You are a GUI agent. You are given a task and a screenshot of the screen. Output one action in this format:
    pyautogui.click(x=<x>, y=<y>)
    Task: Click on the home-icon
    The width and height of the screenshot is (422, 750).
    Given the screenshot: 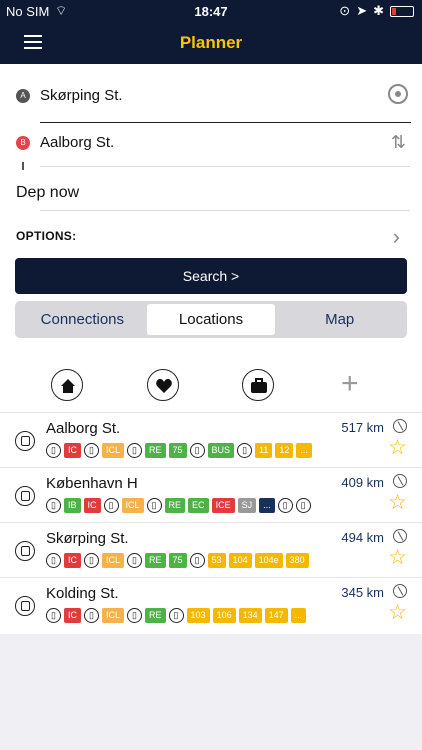 What is the action you would take?
    pyautogui.click(x=67, y=385)
    